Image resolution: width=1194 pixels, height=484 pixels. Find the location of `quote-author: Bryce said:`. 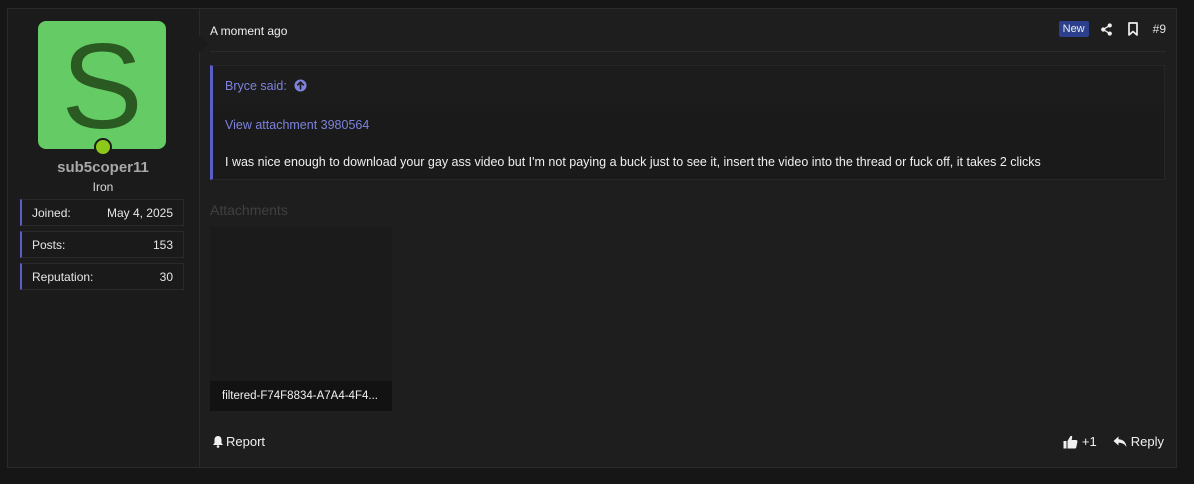

quote-author: Bryce said: is located at coordinates (256, 86).